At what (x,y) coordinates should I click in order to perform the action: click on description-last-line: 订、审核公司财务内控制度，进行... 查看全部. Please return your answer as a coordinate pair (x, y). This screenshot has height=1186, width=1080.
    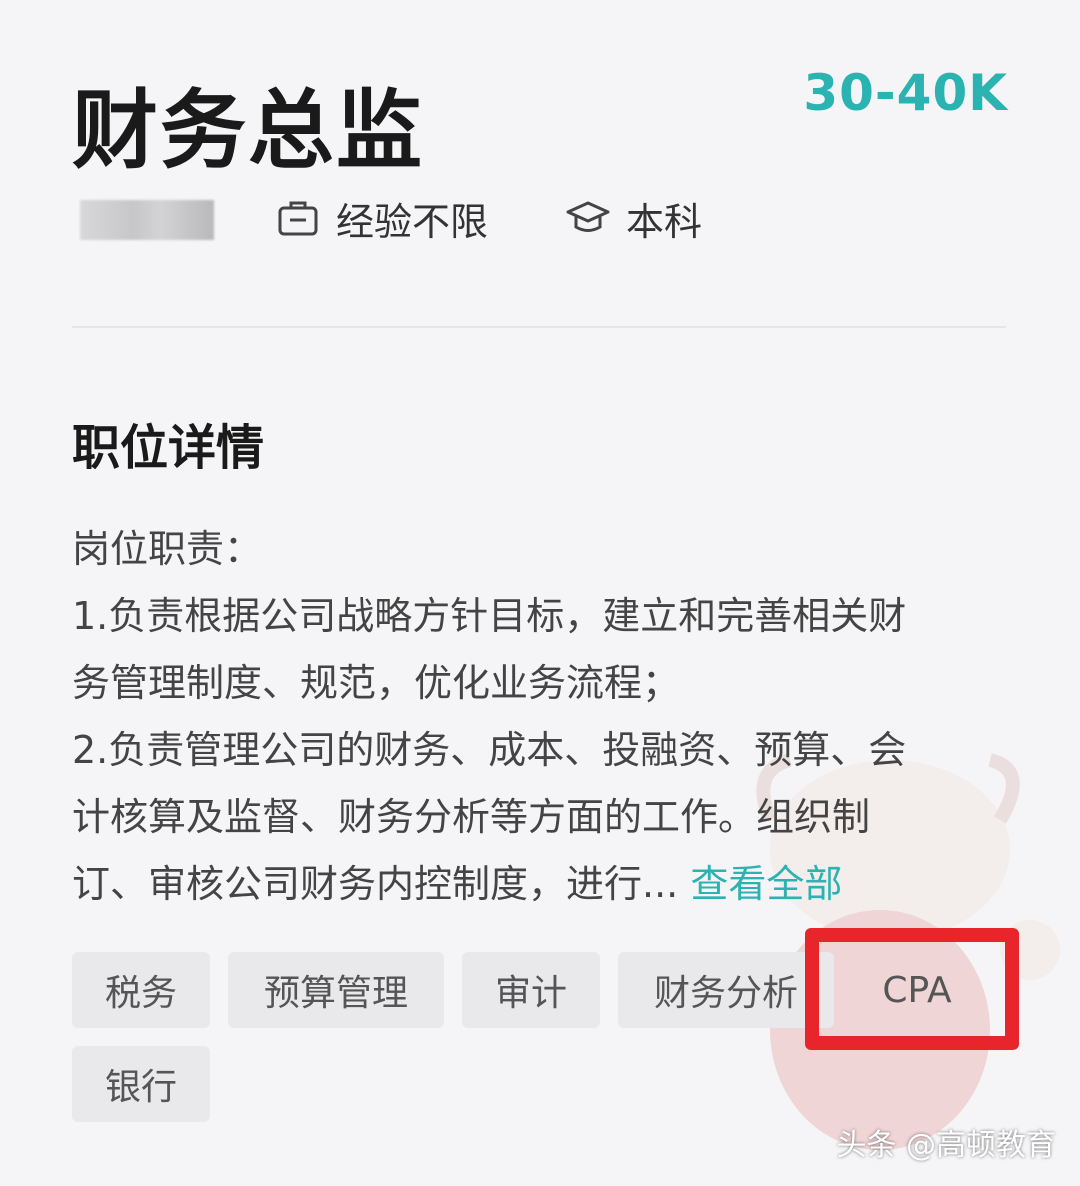
    Looking at the image, I should click on (542, 884).